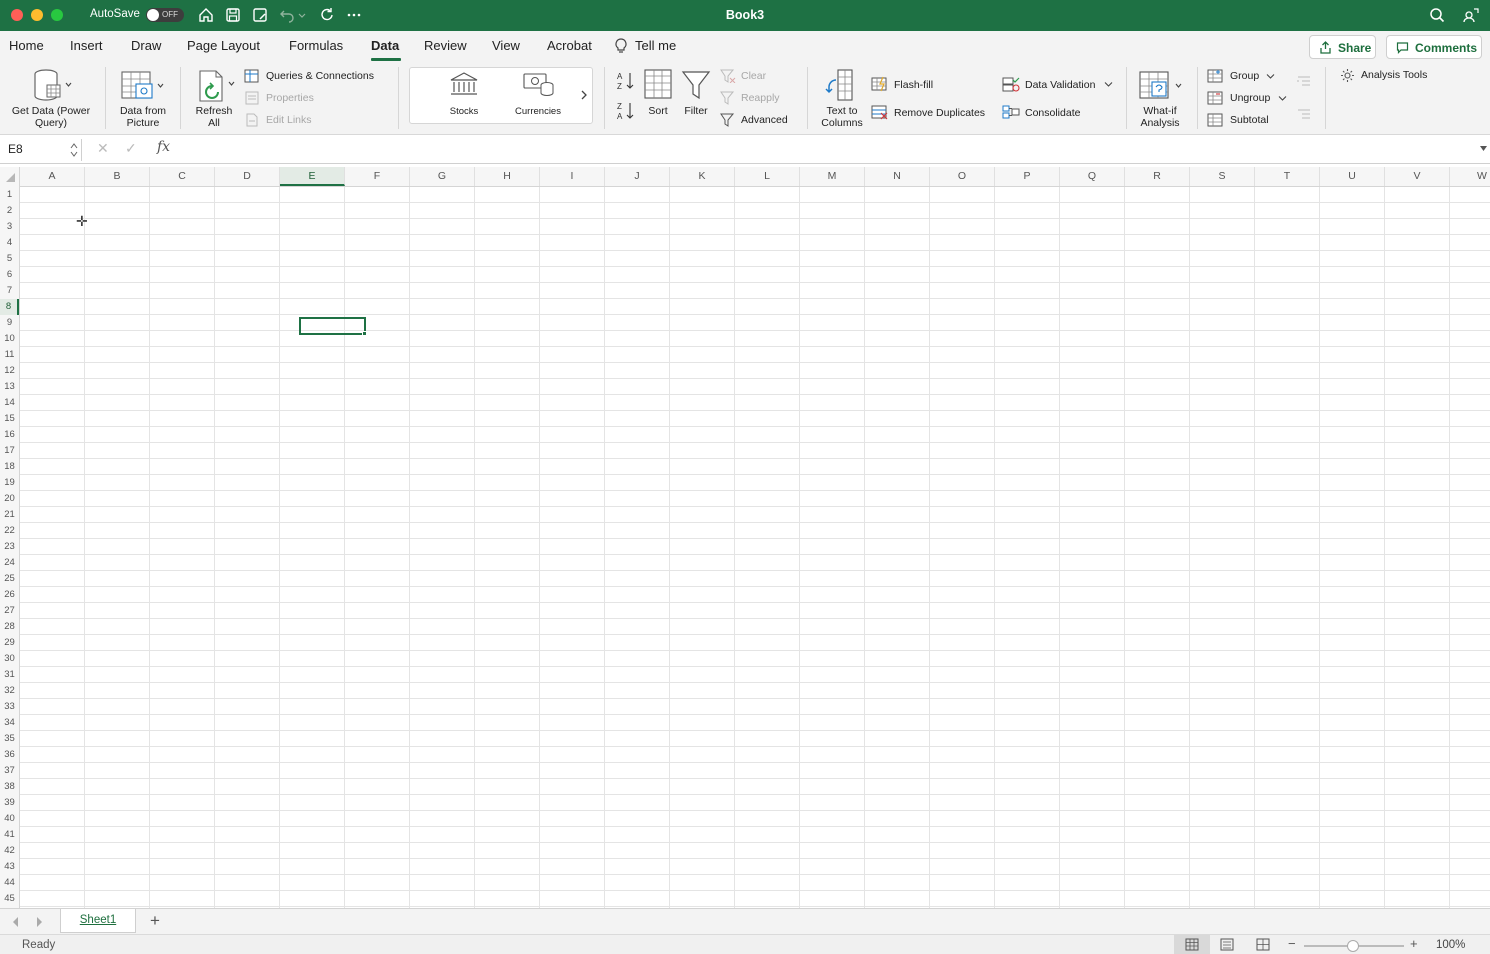  I want to click on home-icon, so click(206, 15).